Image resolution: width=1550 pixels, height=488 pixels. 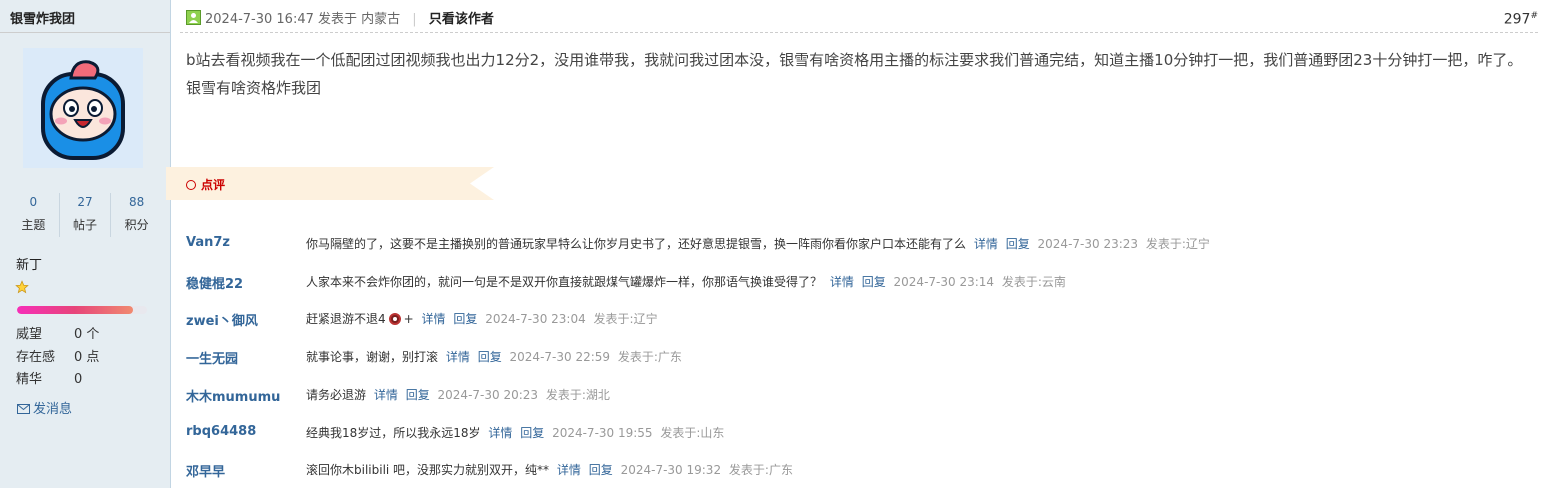 What do you see at coordinates (191, 185) in the screenshot?
I see `circle-icon` at bounding box center [191, 185].